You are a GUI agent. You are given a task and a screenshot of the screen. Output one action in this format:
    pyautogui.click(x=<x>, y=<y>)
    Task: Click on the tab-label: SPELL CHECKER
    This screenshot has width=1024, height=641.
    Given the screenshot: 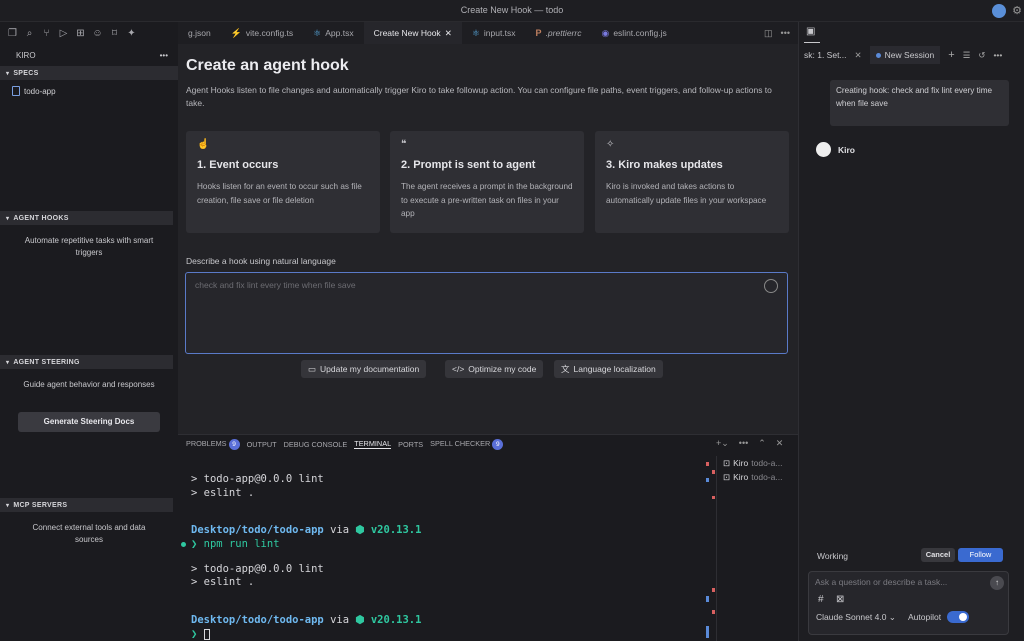 What is the action you would take?
    pyautogui.click(x=460, y=443)
    